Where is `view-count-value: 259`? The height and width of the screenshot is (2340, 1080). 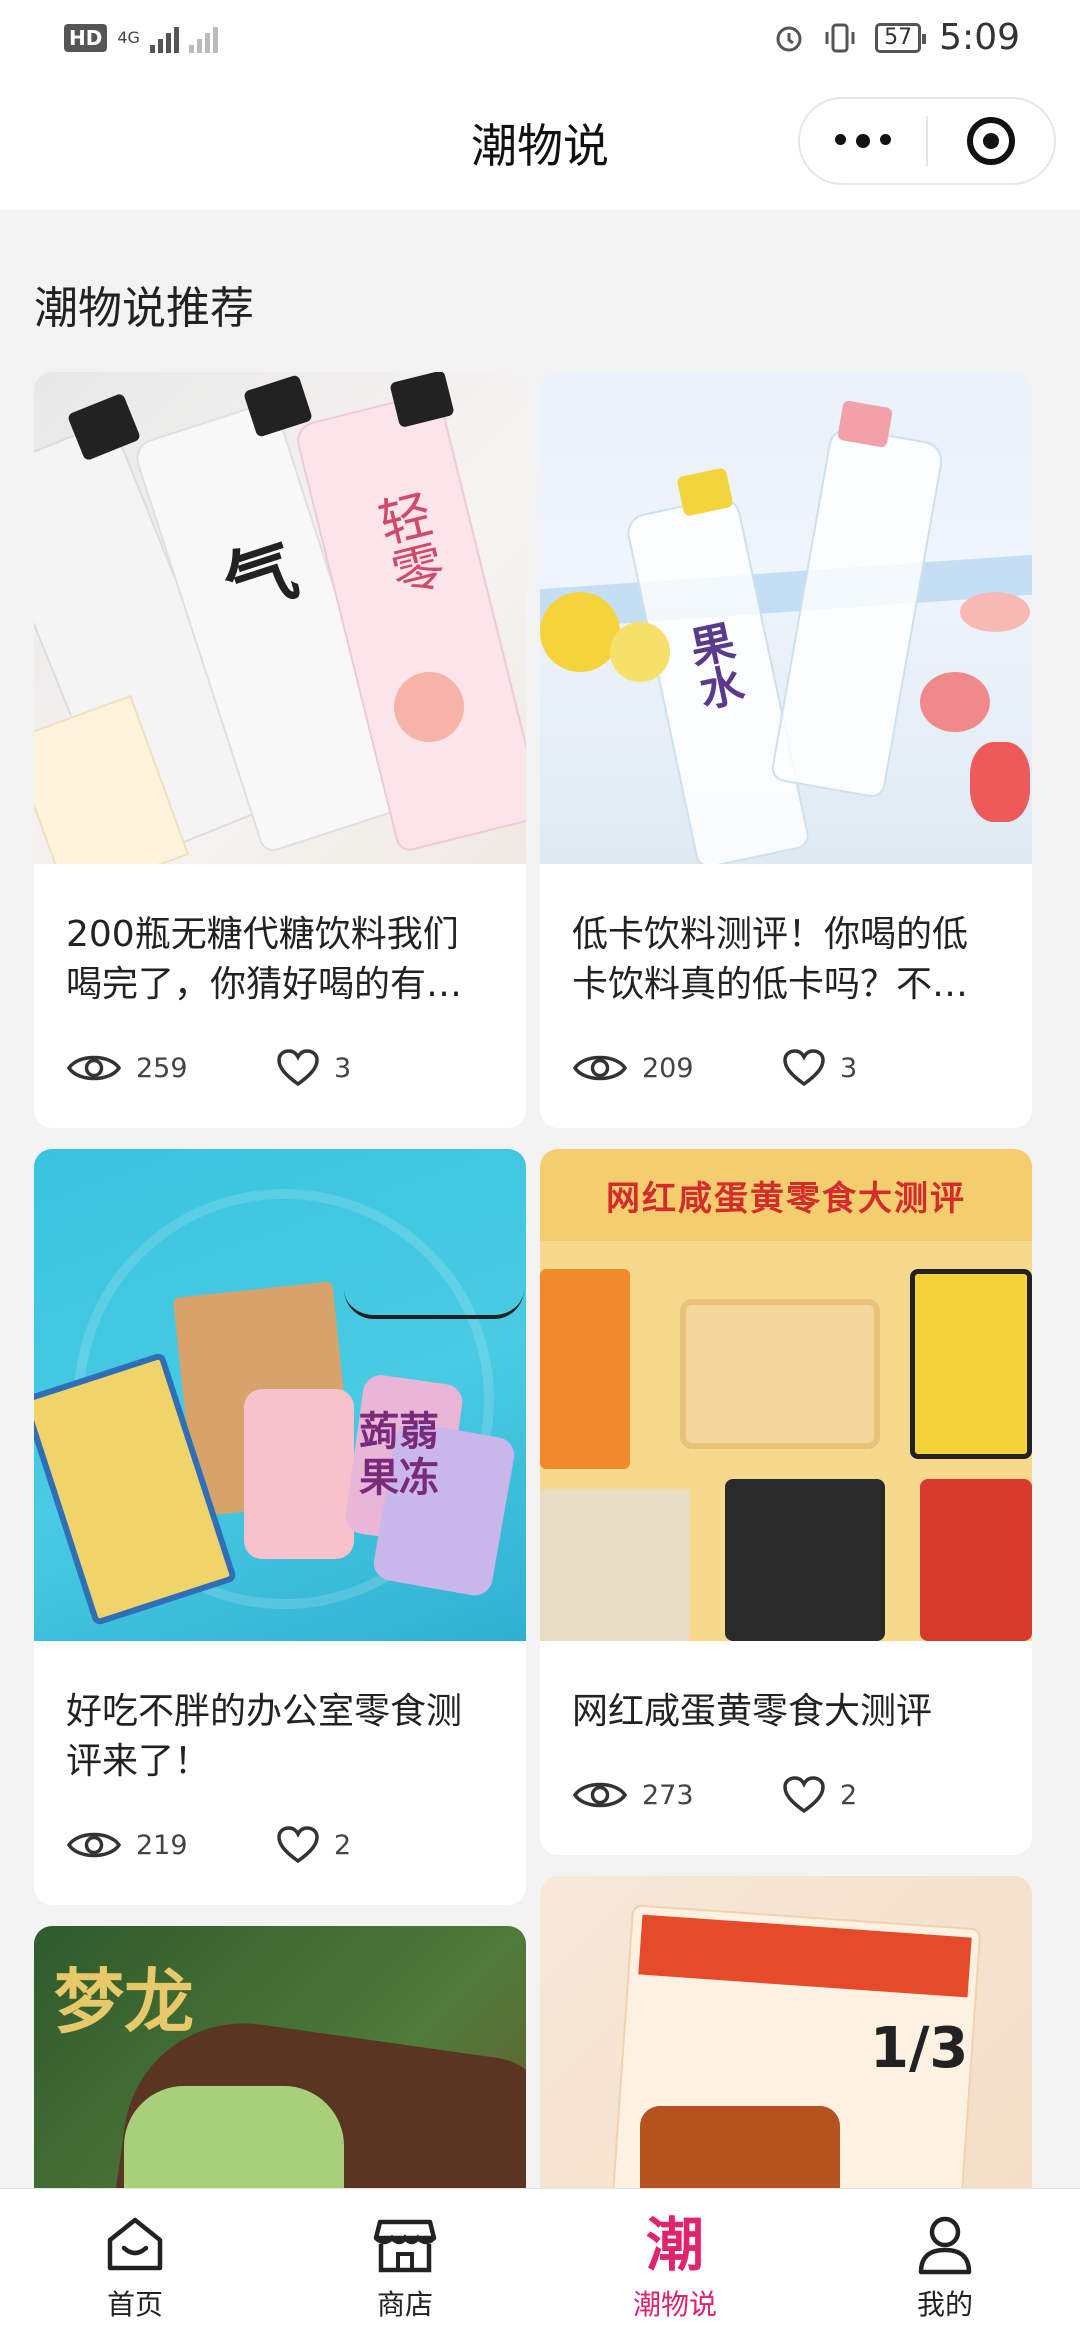 view-count-value: 259 is located at coordinates (162, 1068).